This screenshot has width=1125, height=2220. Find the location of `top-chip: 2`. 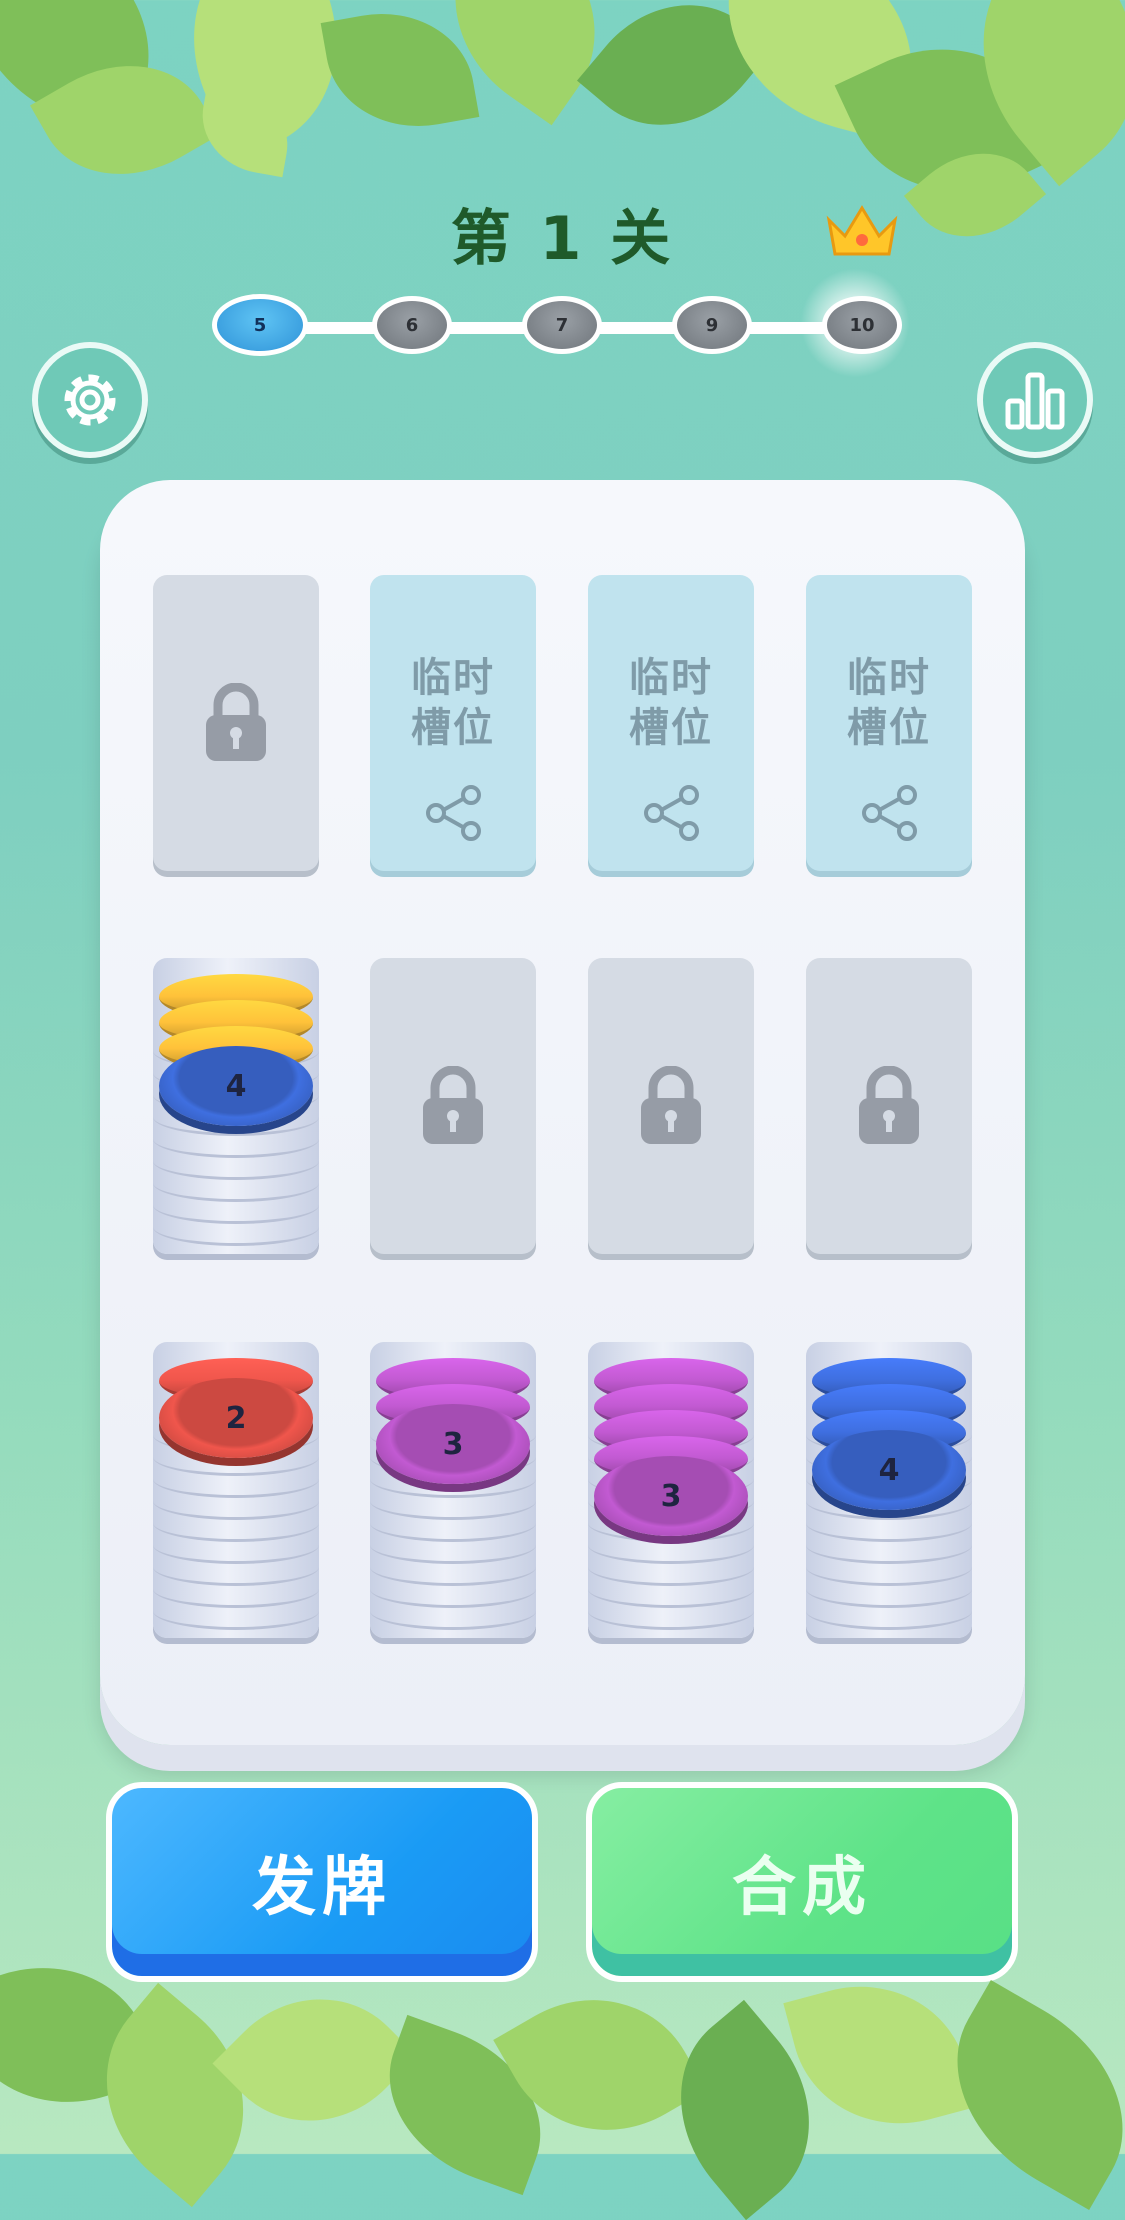

top-chip: 2 is located at coordinates (236, 1418).